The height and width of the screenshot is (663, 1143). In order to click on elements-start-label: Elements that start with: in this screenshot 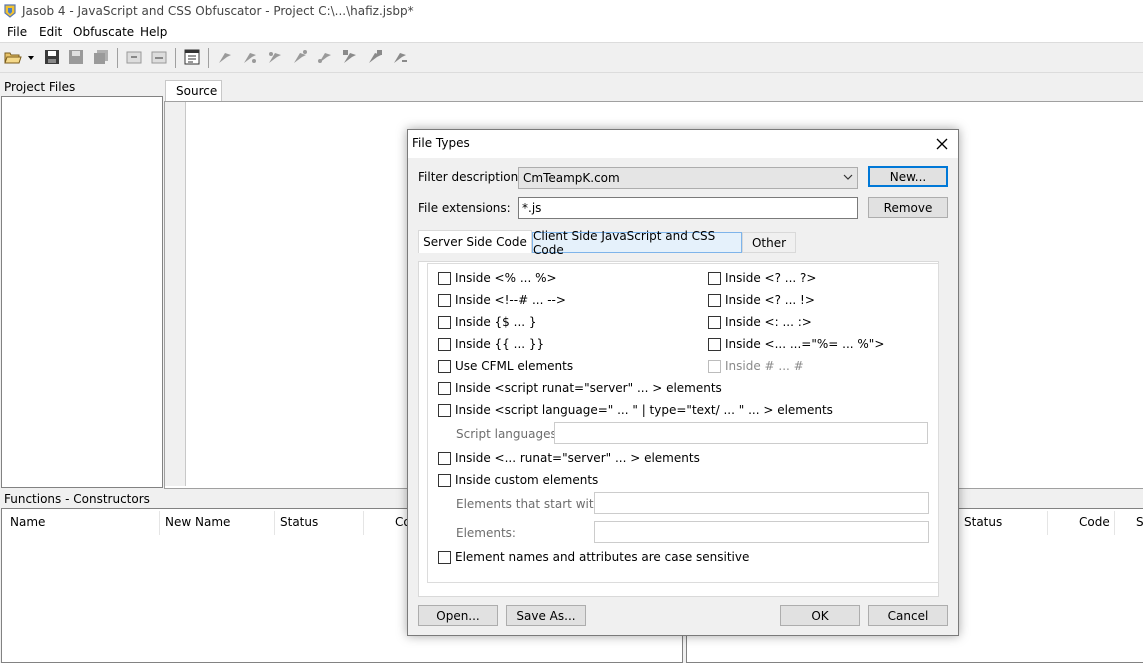, I will do `click(531, 504)`.